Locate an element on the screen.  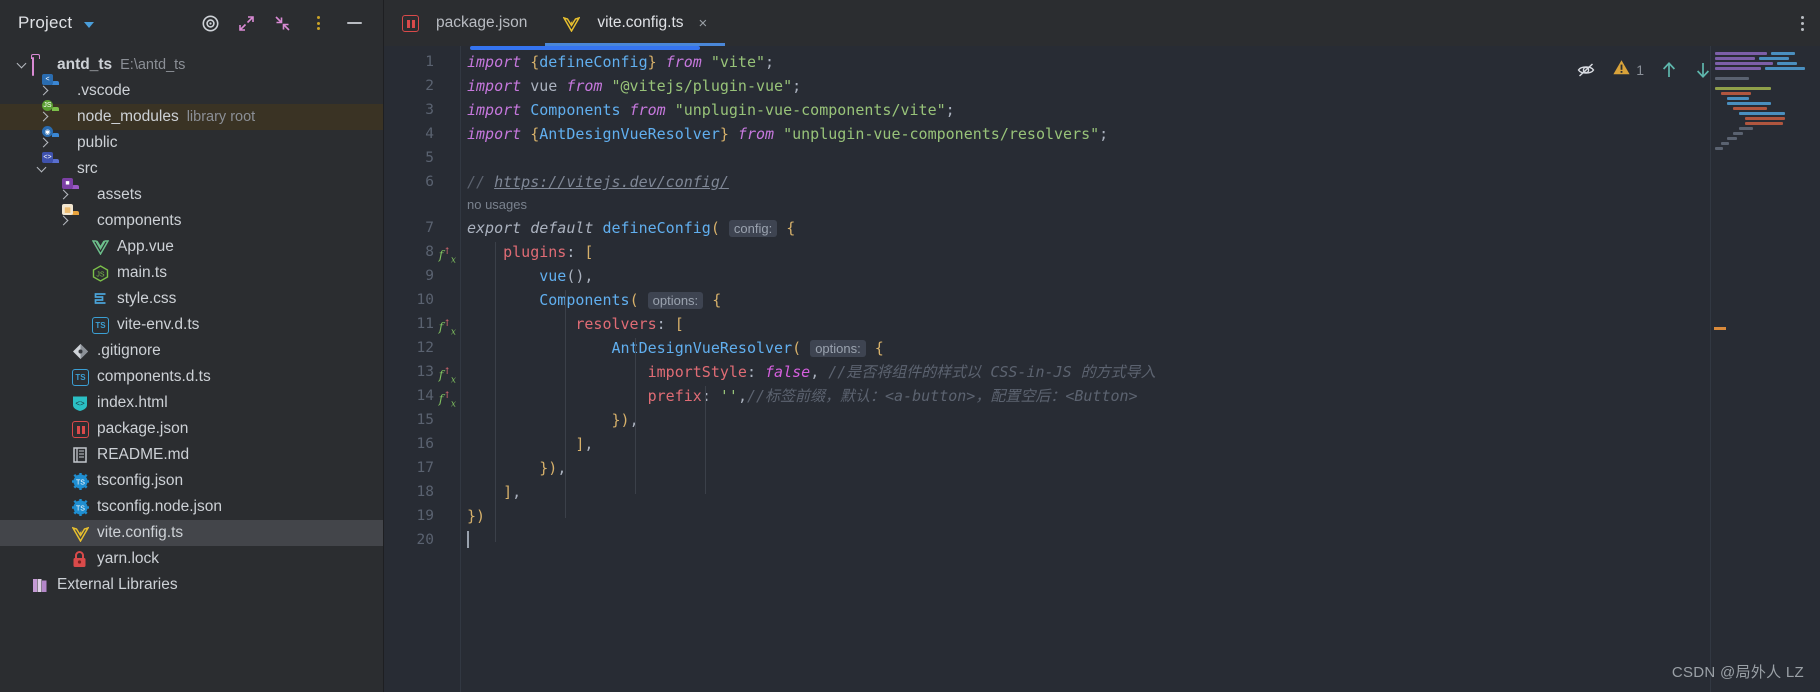
arrow-up-icon is located at coordinates (1669, 70).